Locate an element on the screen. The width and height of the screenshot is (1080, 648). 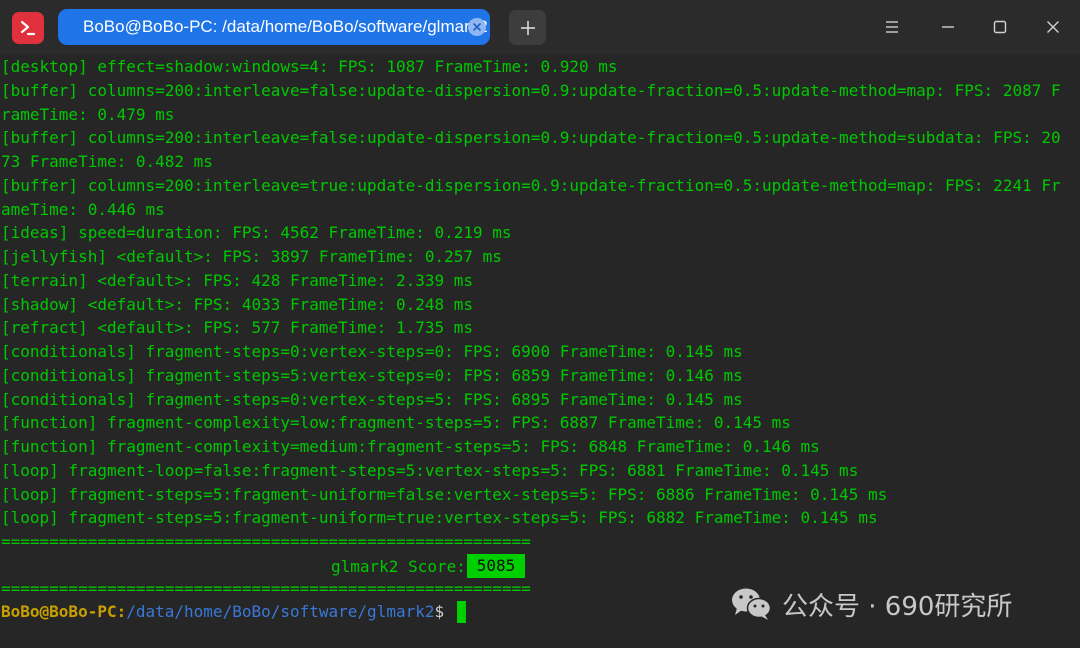
wechat-icon is located at coordinates (752, 604).